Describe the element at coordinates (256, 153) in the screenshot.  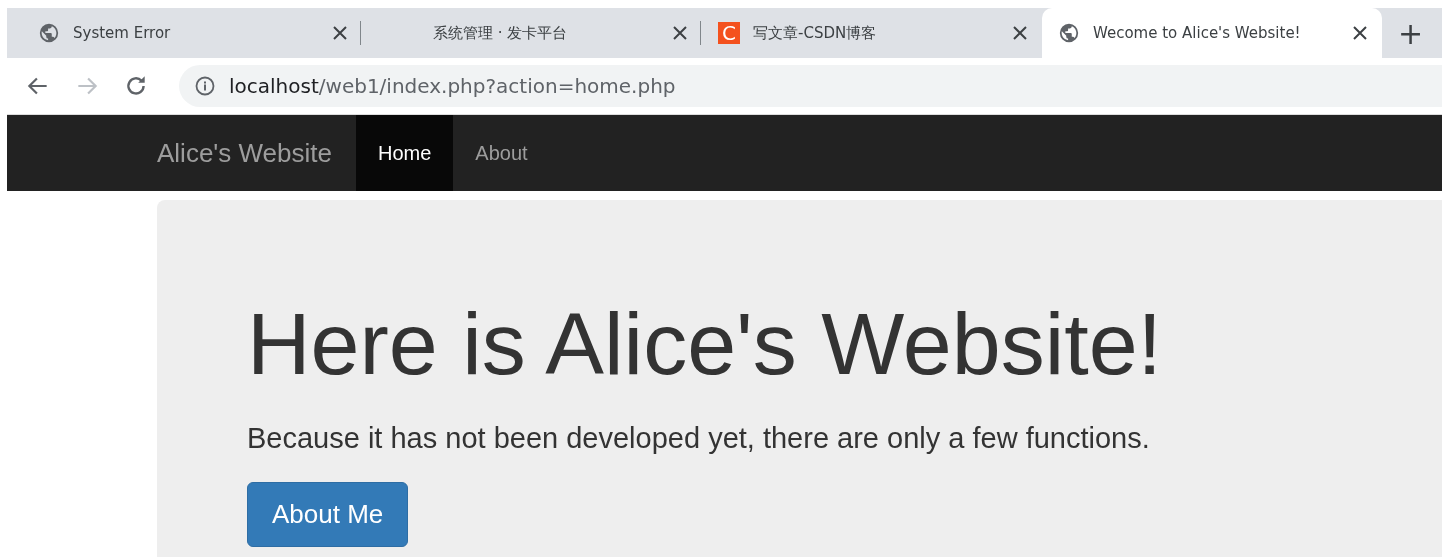
I see `site-brand: Alice's Website` at that location.